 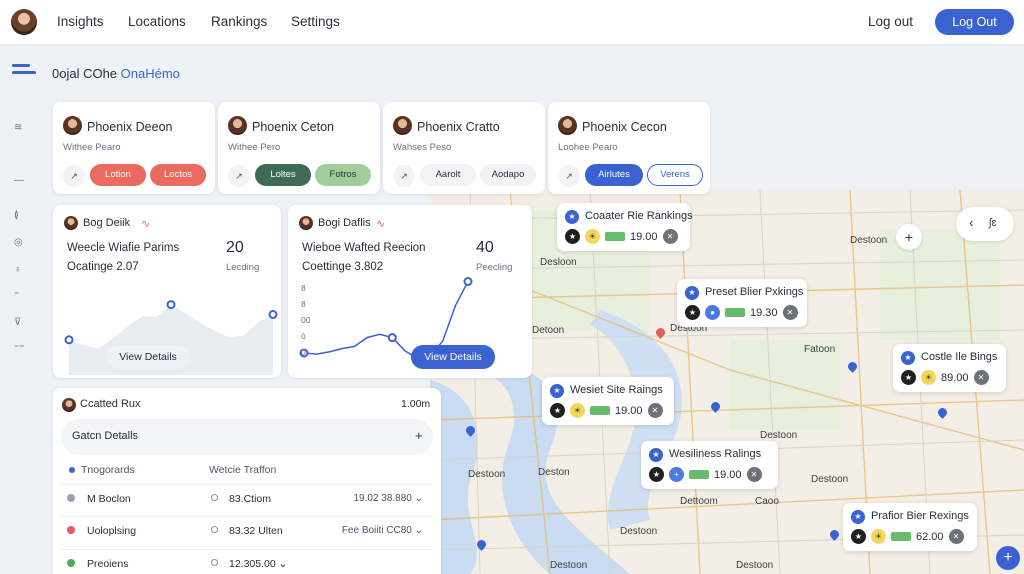 What do you see at coordinates (485, 247) in the screenshot?
I see `chart-big-number: 40` at bounding box center [485, 247].